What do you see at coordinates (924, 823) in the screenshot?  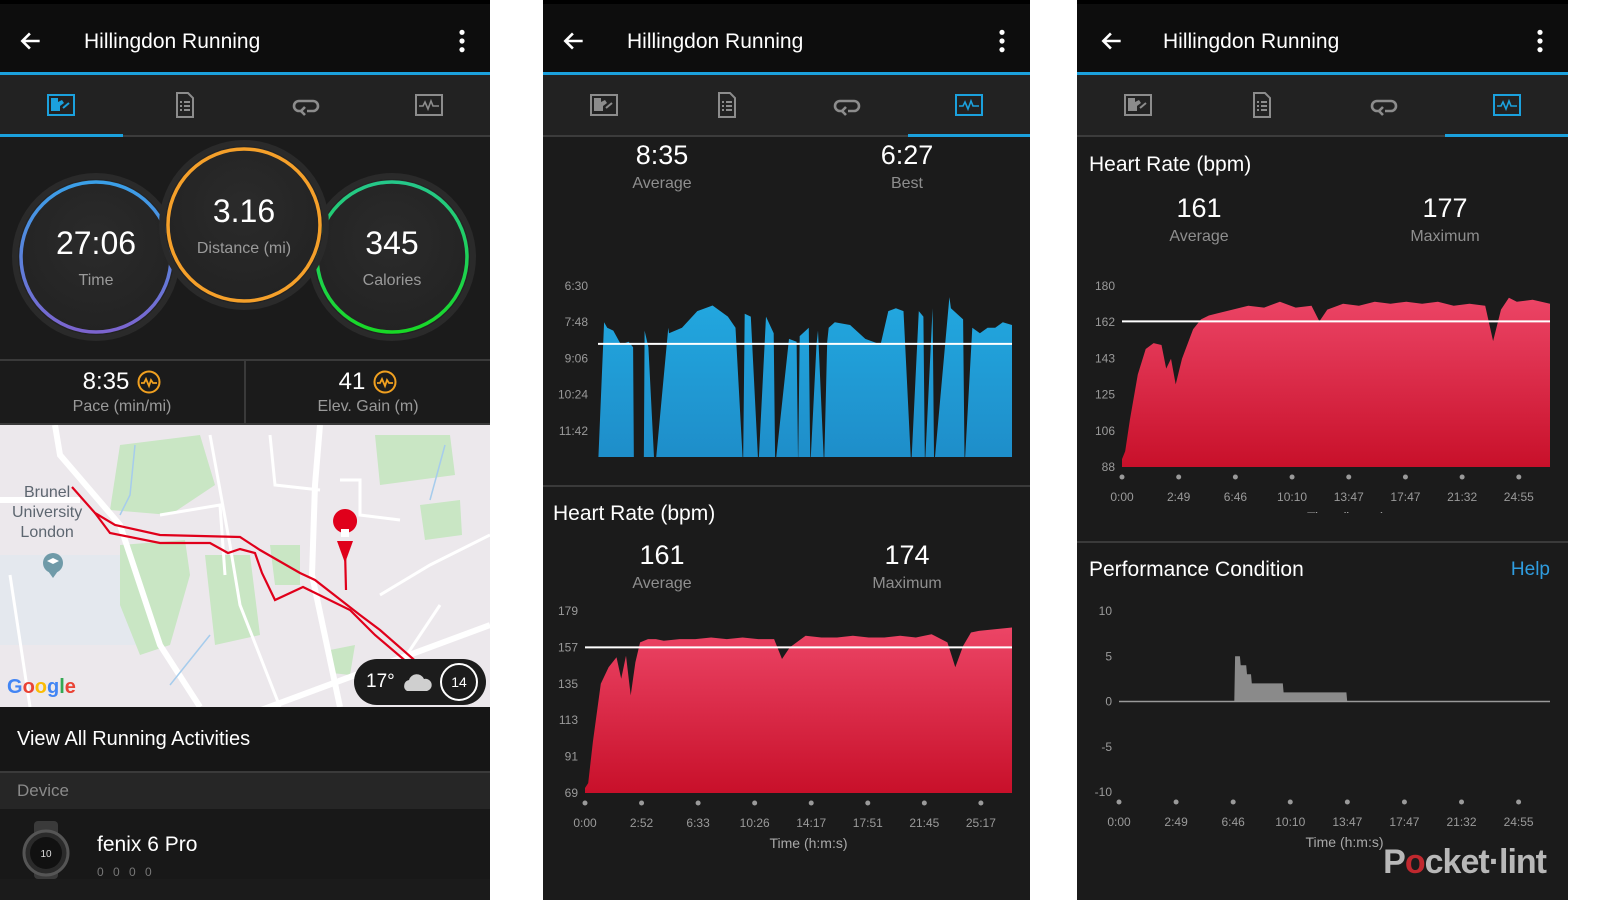 I see `x-tick-label: 21:45` at bounding box center [924, 823].